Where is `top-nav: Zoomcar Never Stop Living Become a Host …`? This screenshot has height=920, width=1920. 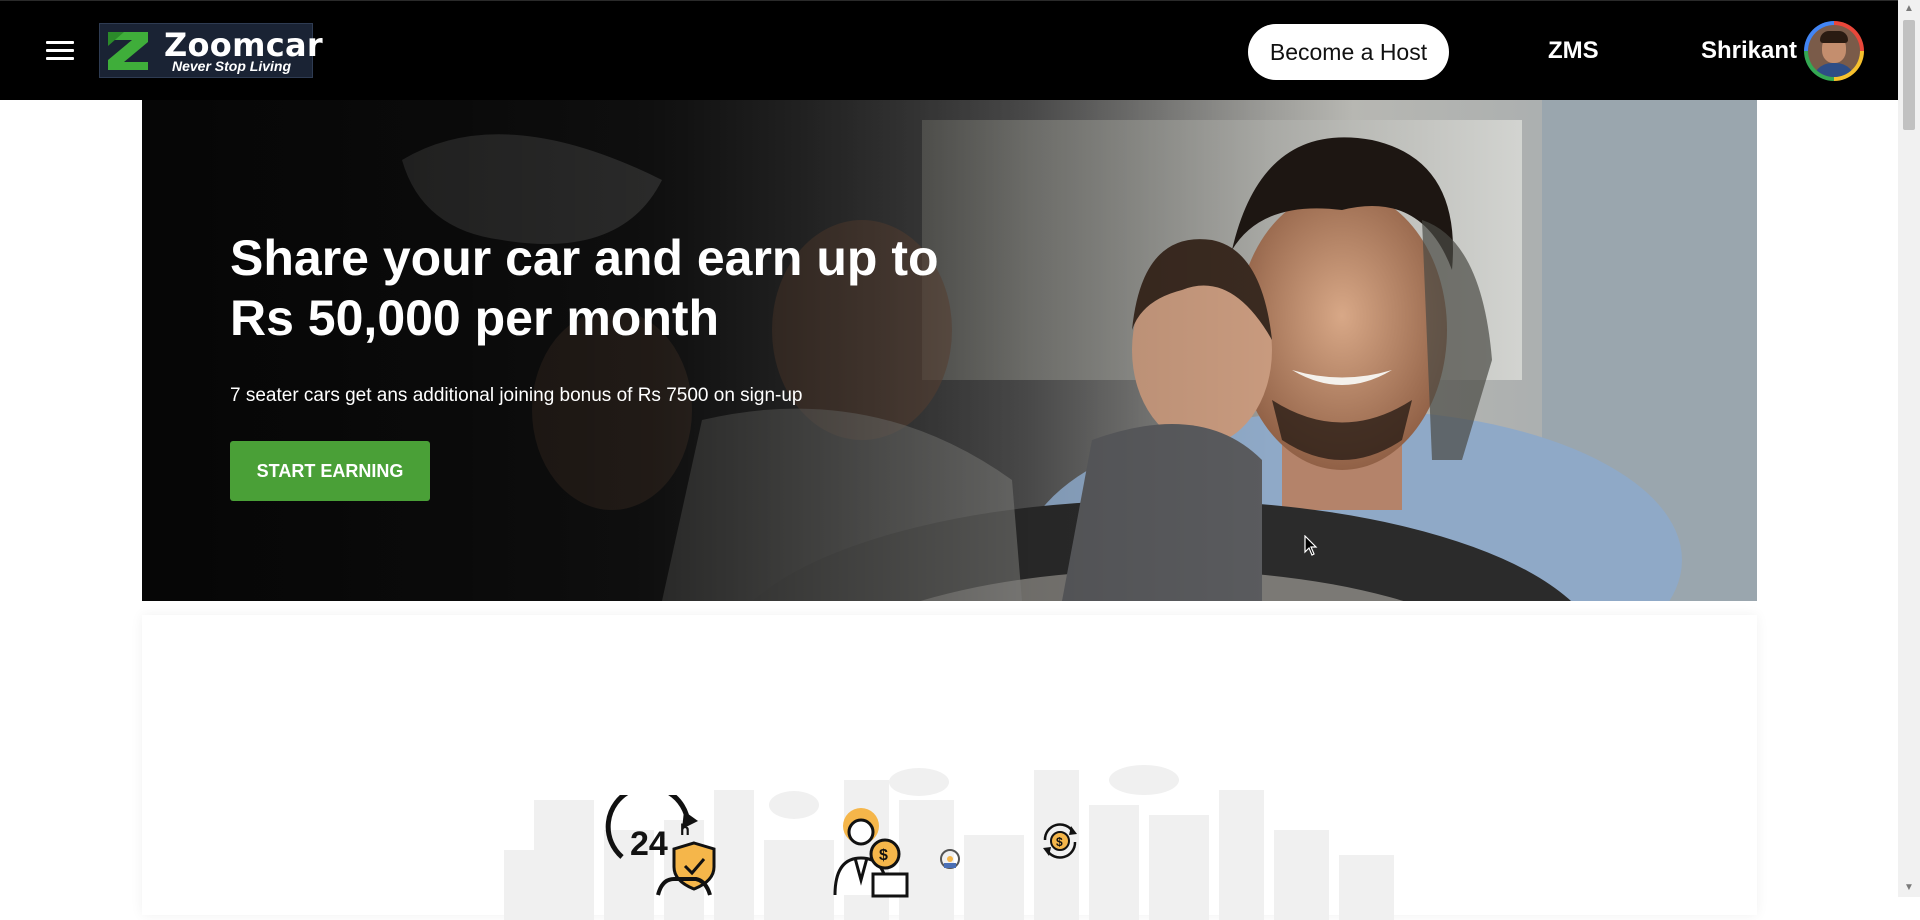 top-nav: Zoomcar Never Stop Living Become a Host … is located at coordinates (949, 50).